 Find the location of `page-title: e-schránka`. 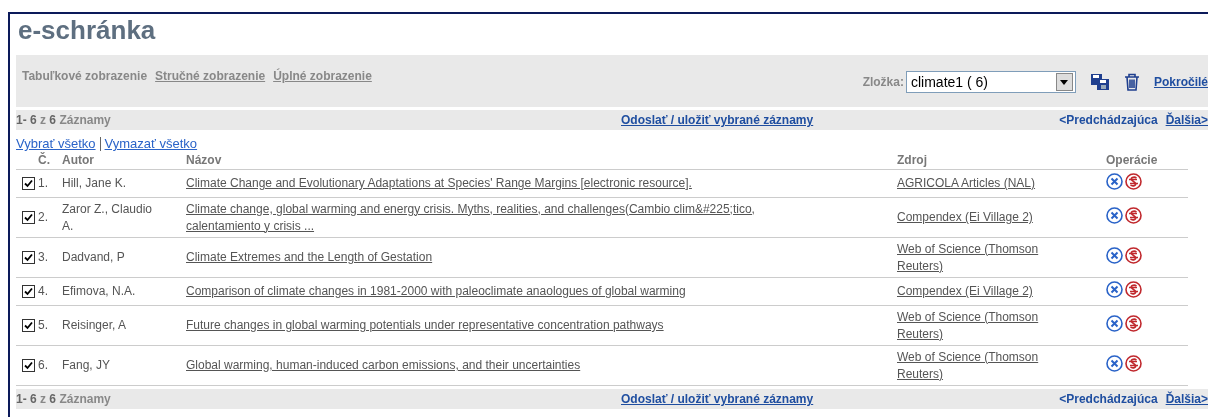

page-title: e-schránka is located at coordinates (87, 29).